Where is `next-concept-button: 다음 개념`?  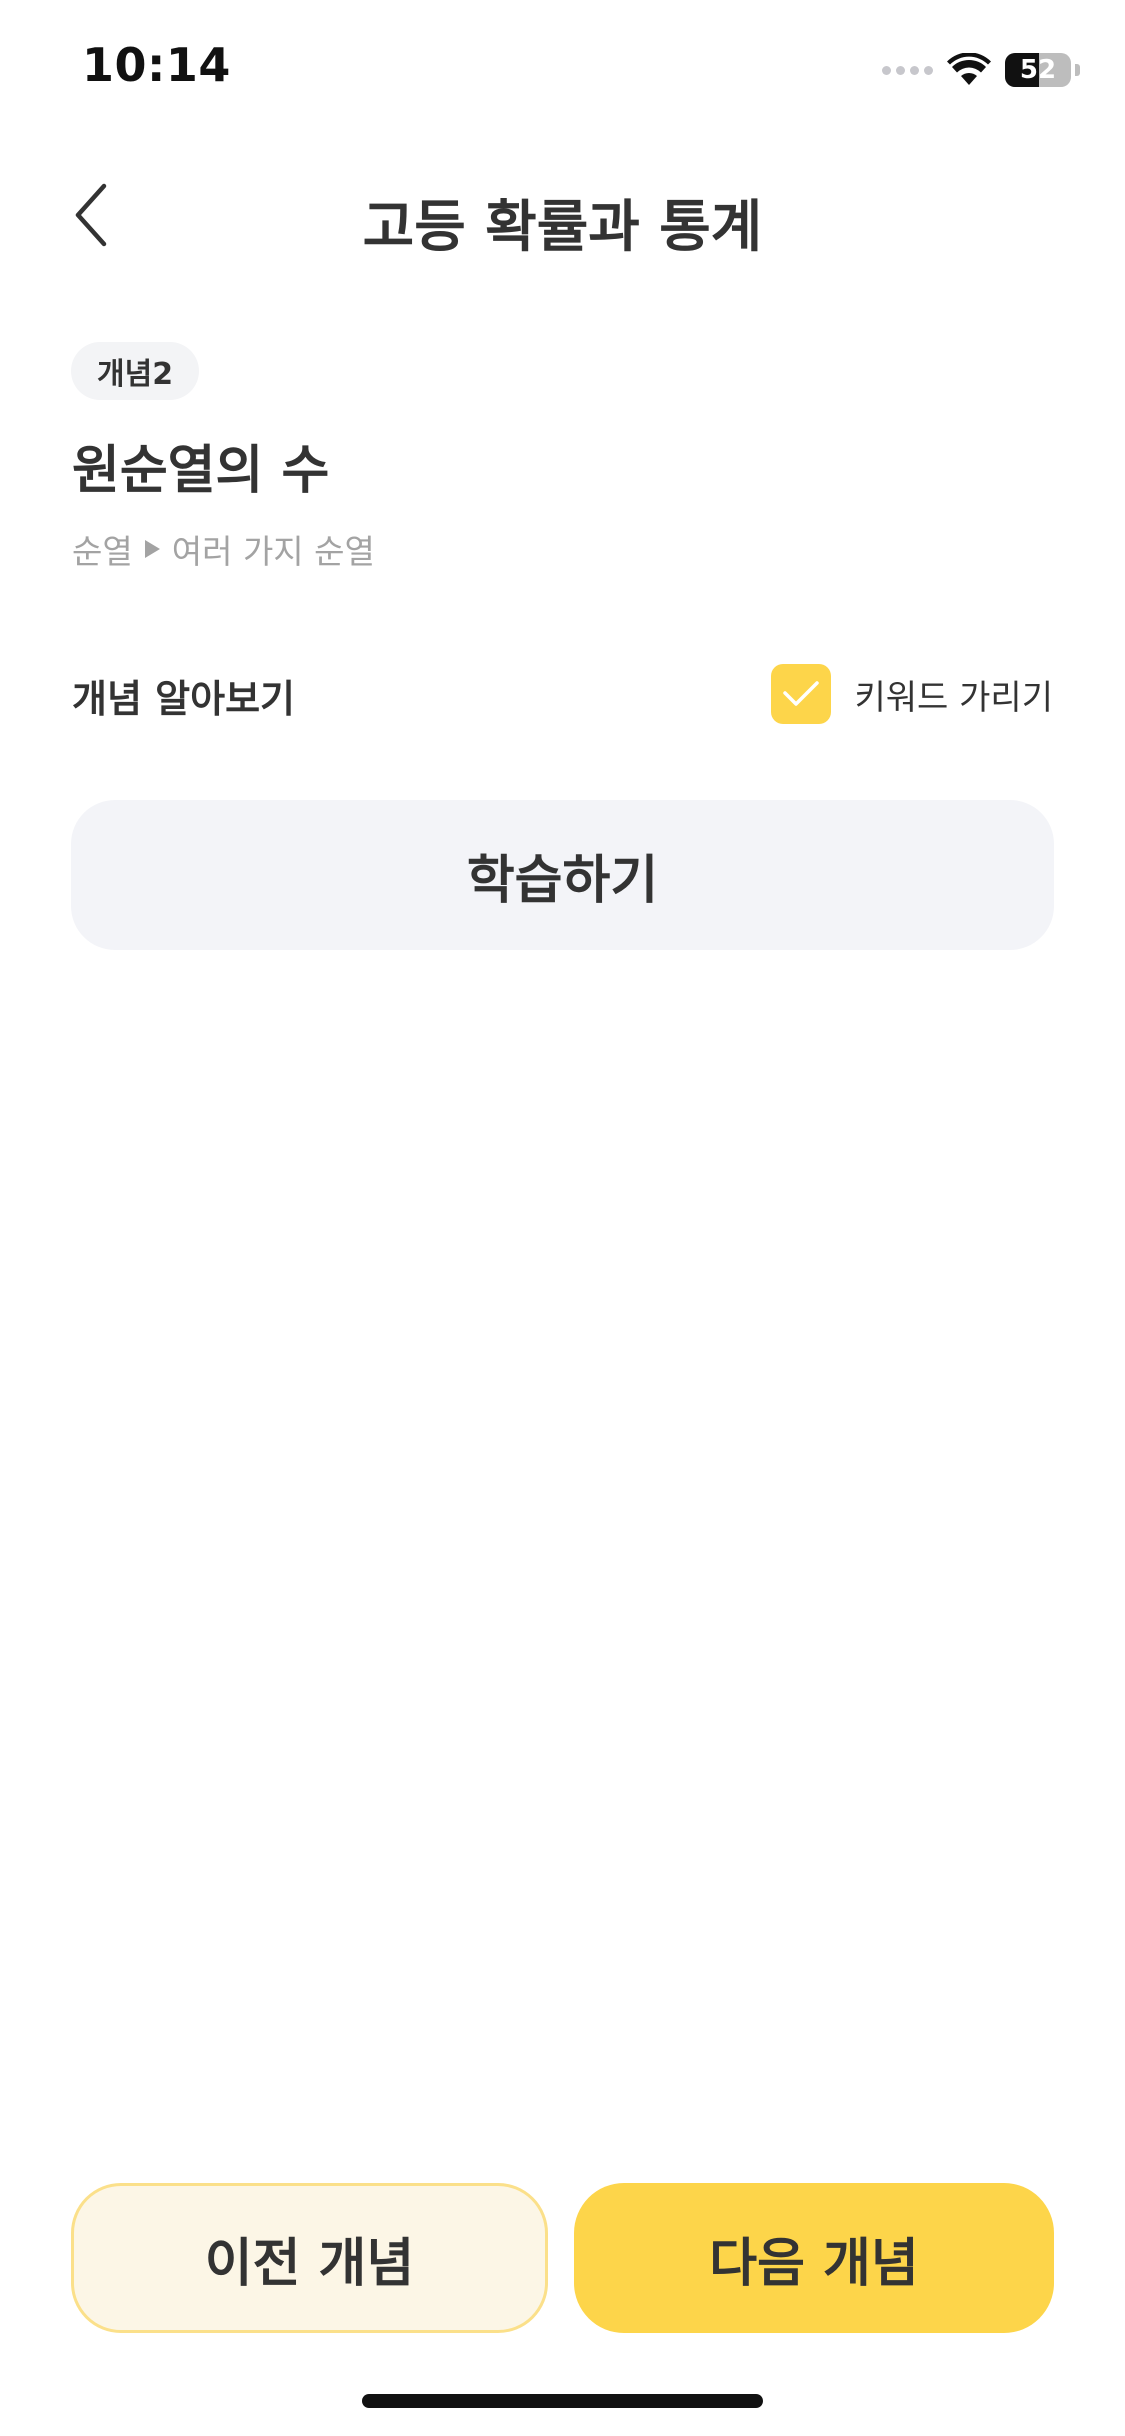
next-concept-button: 다음 개념 is located at coordinates (814, 2258).